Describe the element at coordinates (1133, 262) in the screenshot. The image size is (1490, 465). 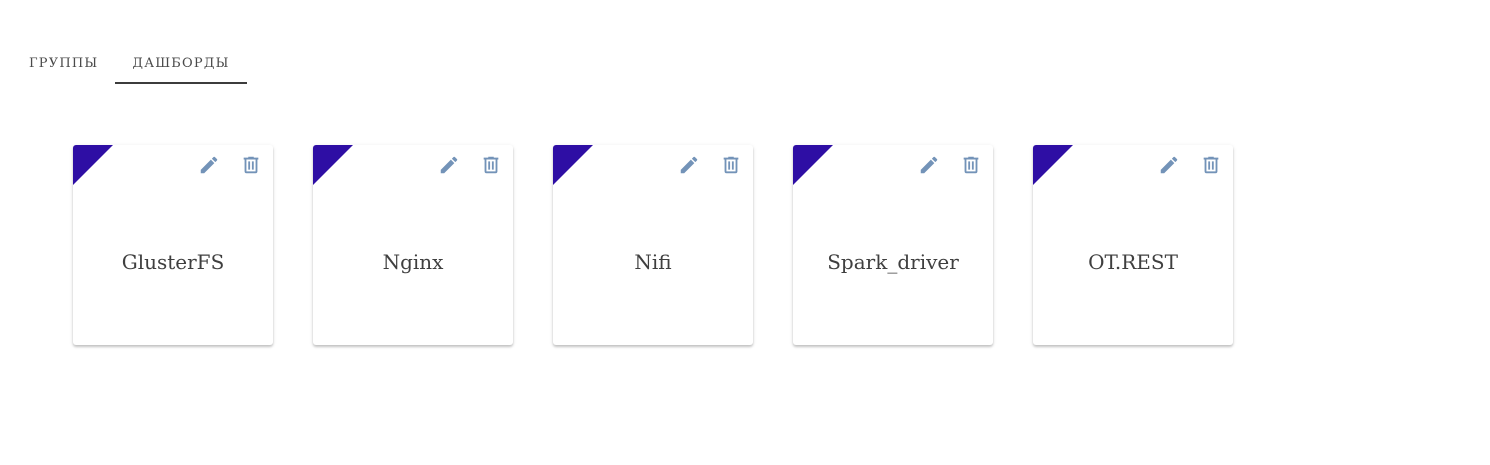
I see `card-title: OT.REST` at that location.